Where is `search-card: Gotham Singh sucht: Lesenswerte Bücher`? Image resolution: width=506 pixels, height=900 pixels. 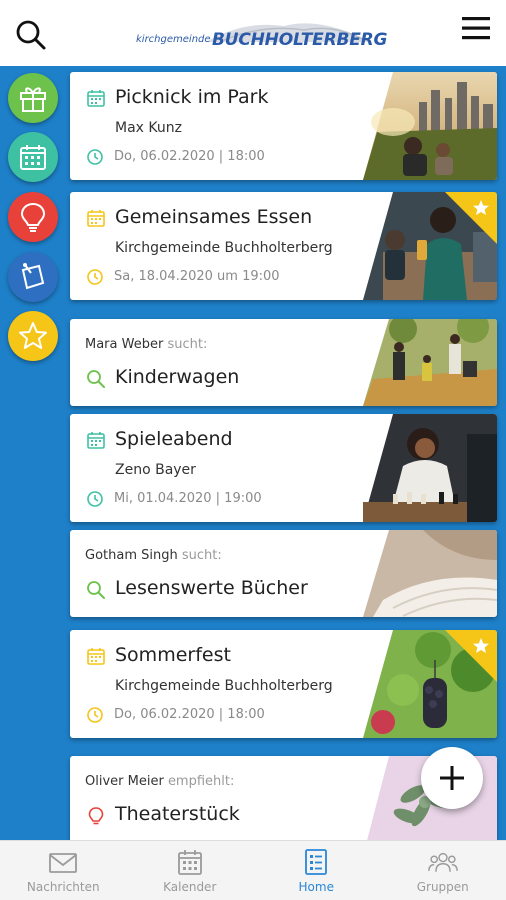
search-card: Gotham Singh sucht: Lesenswerte Bücher is located at coordinates (283, 573).